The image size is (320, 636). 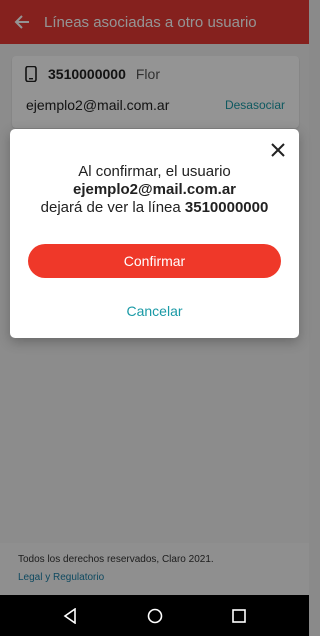 What do you see at coordinates (154, 261) in the screenshot?
I see `confirm-button: Confirmar` at bounding box center [154, 261].